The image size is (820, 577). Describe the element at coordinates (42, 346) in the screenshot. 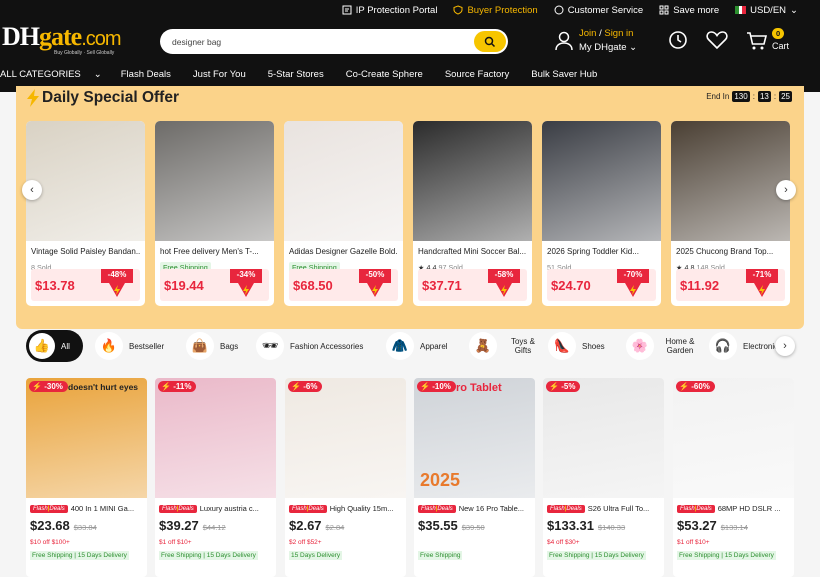

I see `thumbs-up-icon: 👍` at that location.